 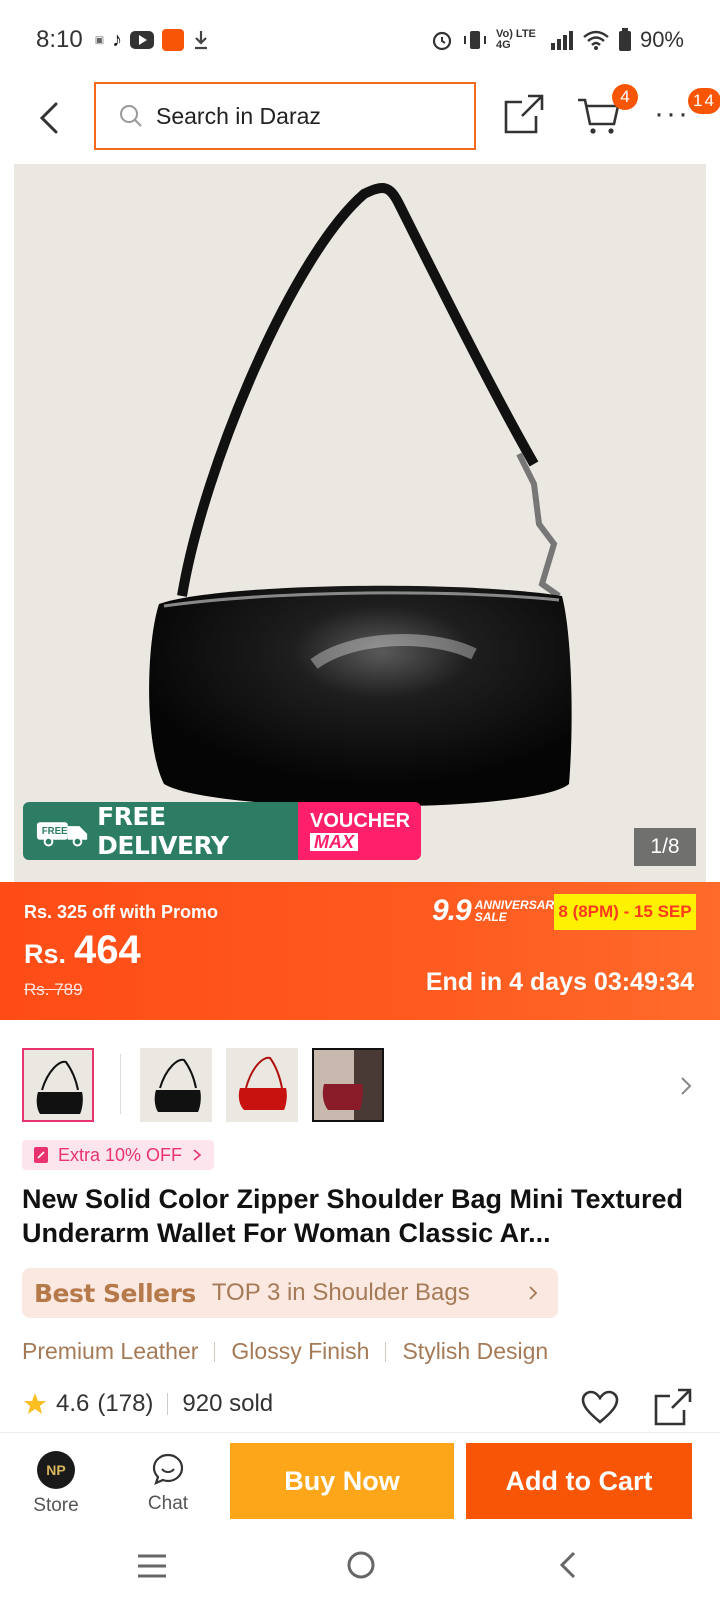 I want to click on system-nav-bar, so click(x=360, y=1566).